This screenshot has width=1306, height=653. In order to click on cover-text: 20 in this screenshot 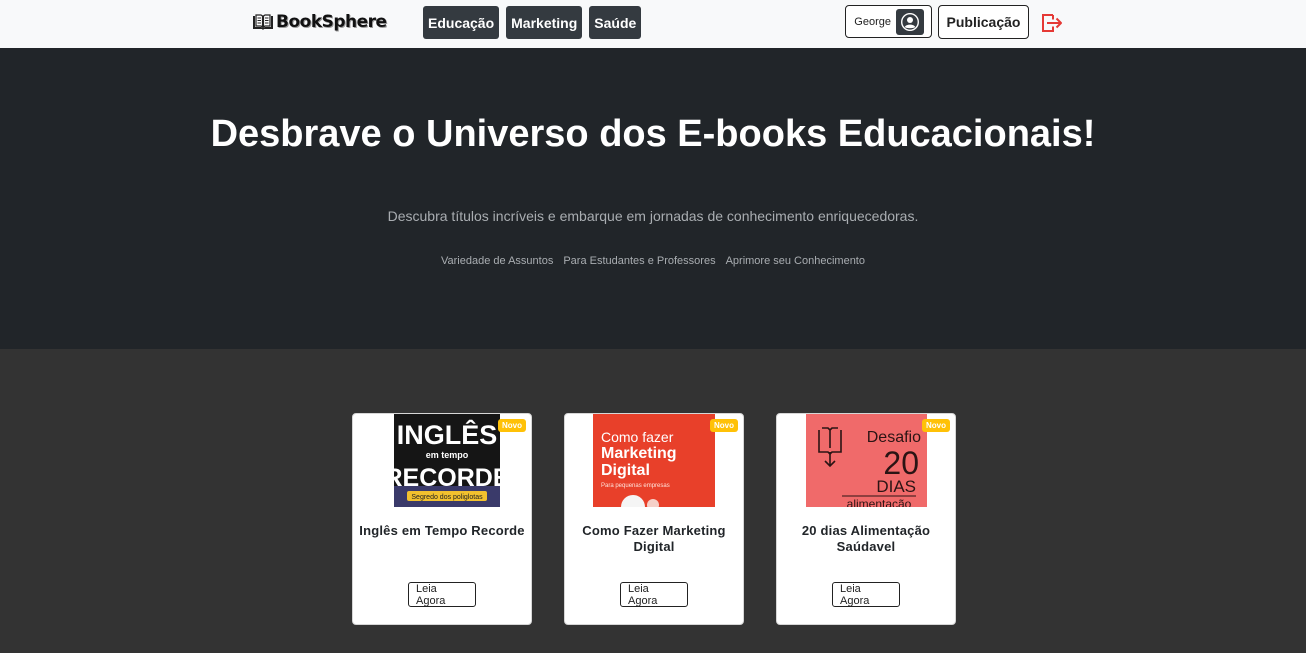, I will do `click(901, 463)`.